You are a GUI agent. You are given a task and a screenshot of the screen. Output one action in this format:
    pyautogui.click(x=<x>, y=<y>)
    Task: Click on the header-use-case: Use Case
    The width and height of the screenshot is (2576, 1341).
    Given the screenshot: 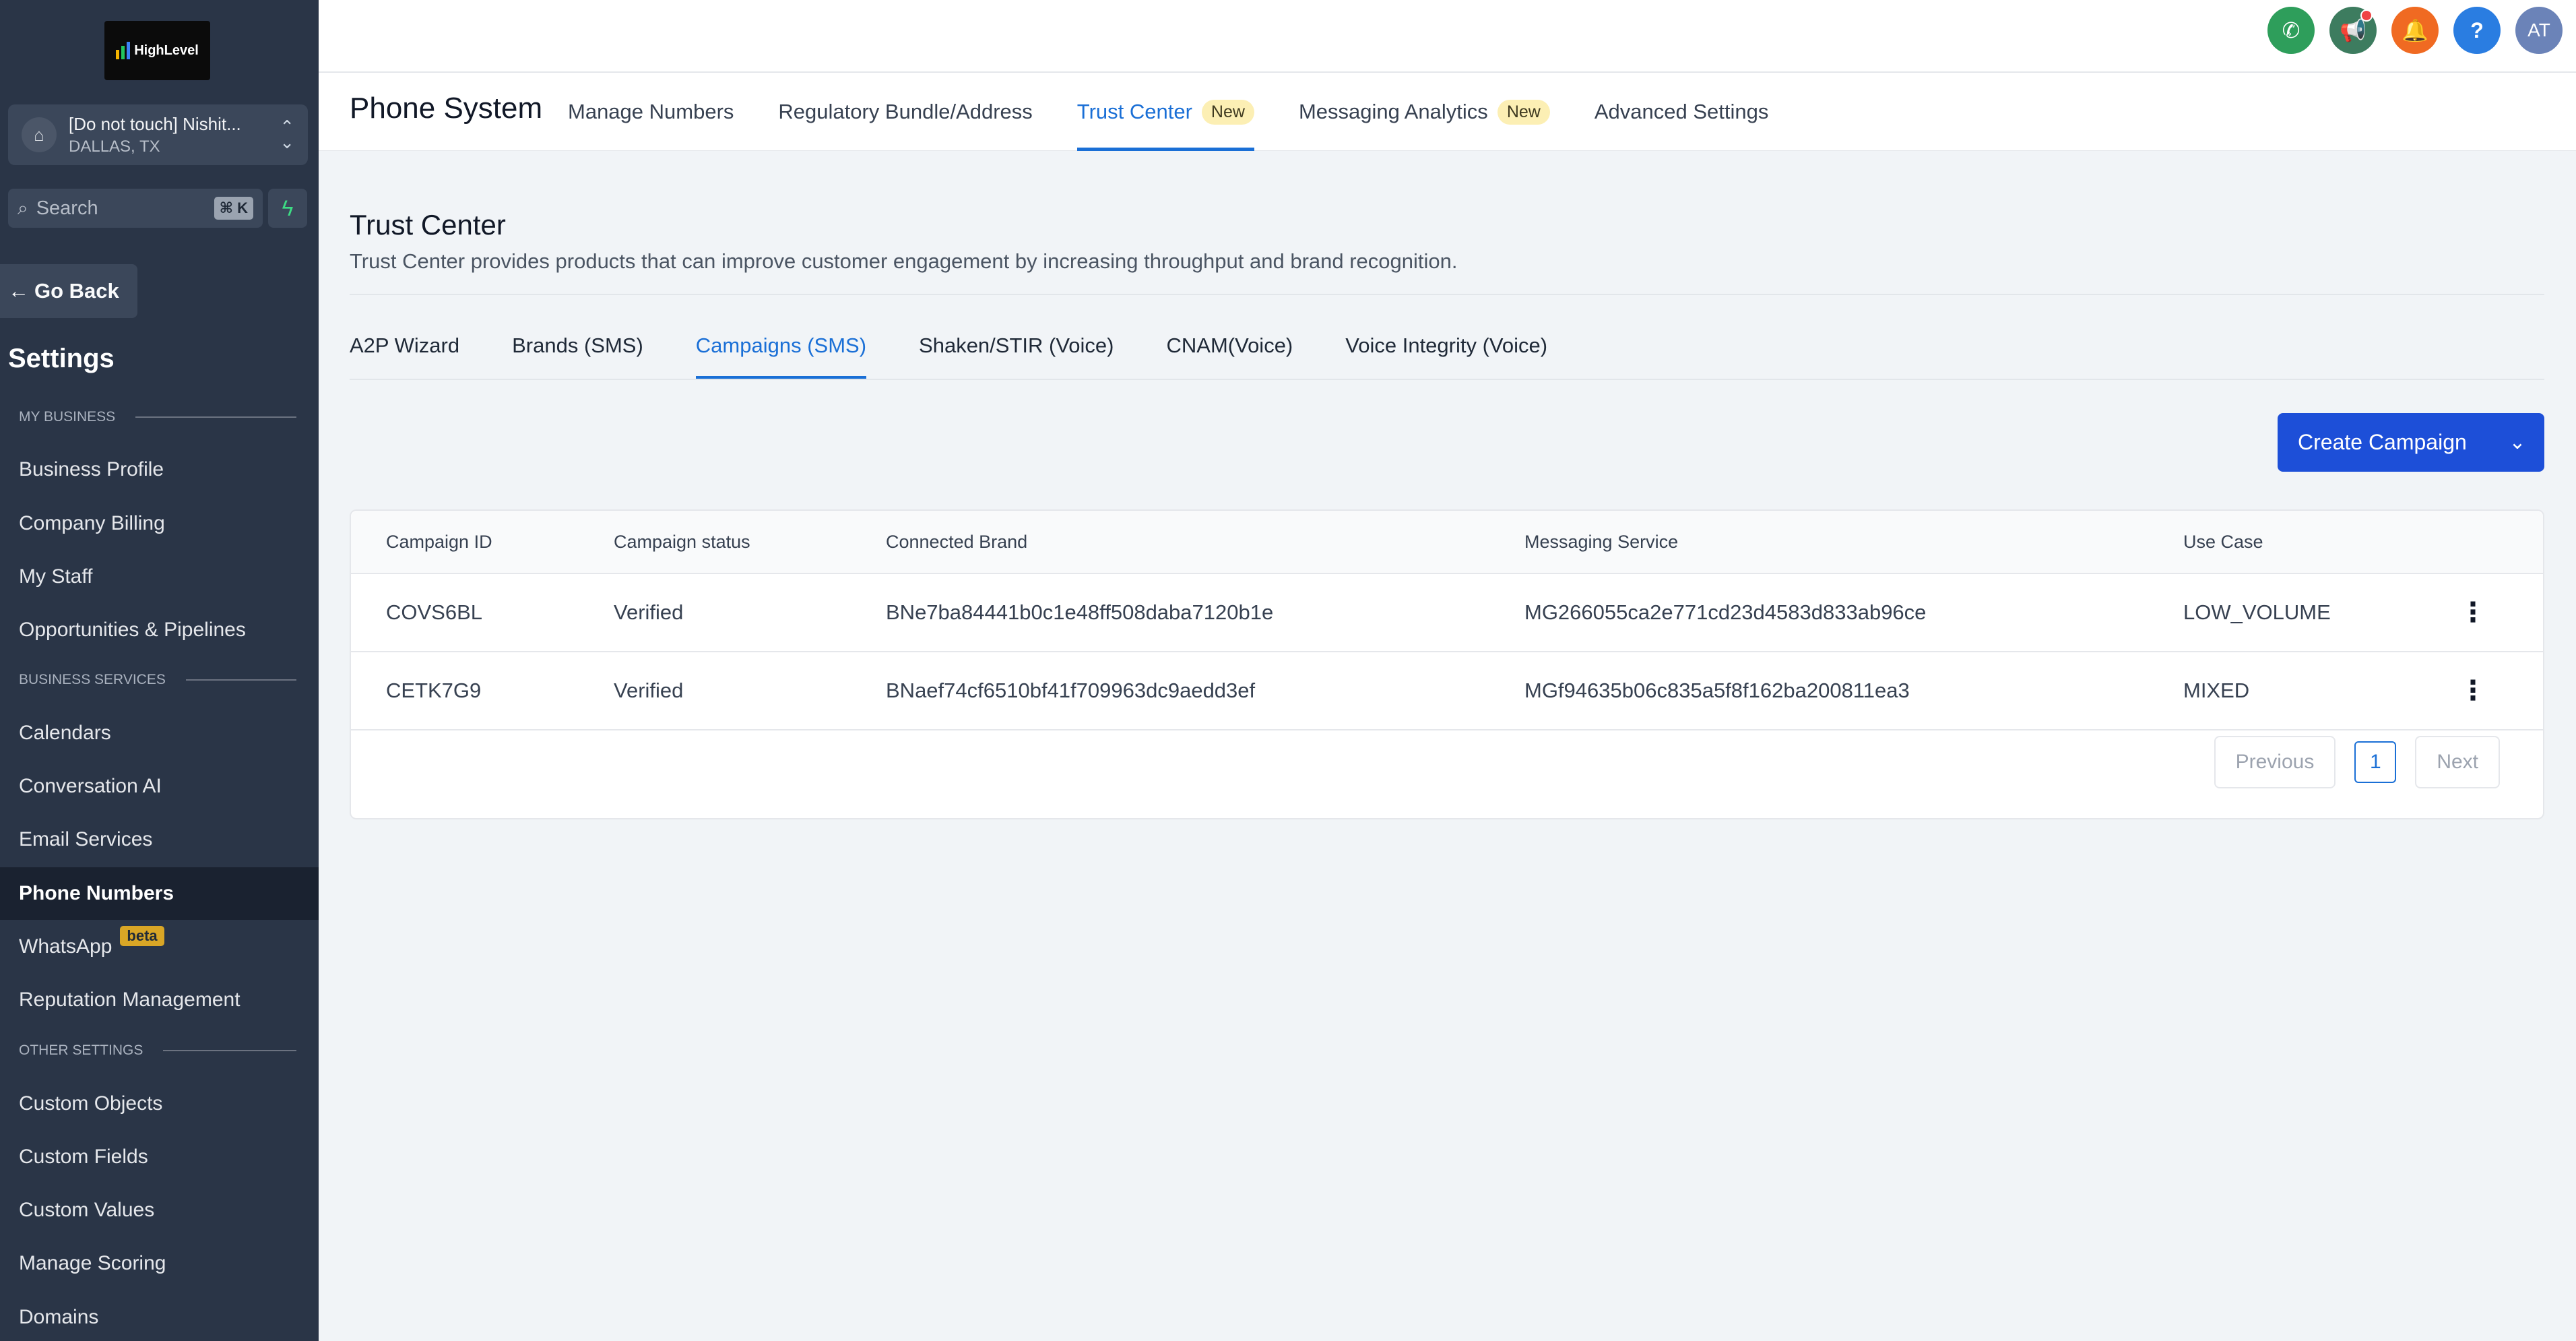 What is the action you would take?
    pyautogui.click(x=2223, y=541)
    